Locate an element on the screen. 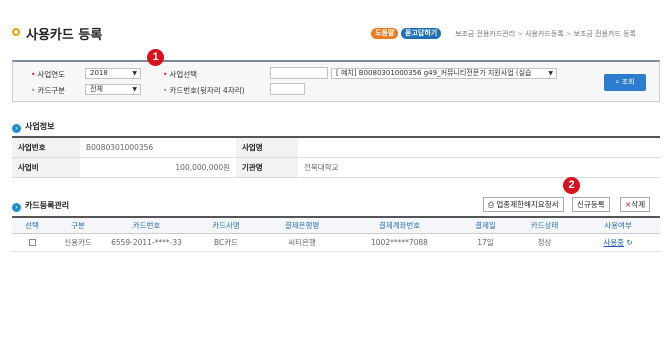 The image size is (671, 349). year-label: • 사업연도 is located at coordinates (48, 74).